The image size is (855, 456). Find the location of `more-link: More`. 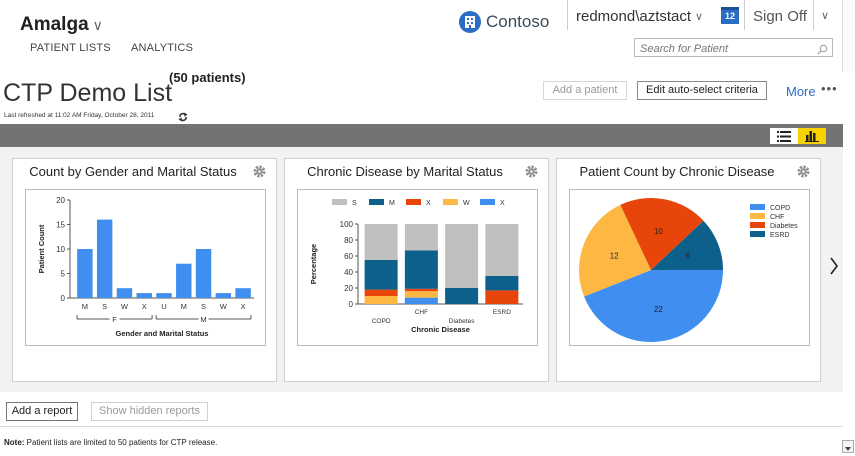

more-link: More is located at coordinates (801, 91).